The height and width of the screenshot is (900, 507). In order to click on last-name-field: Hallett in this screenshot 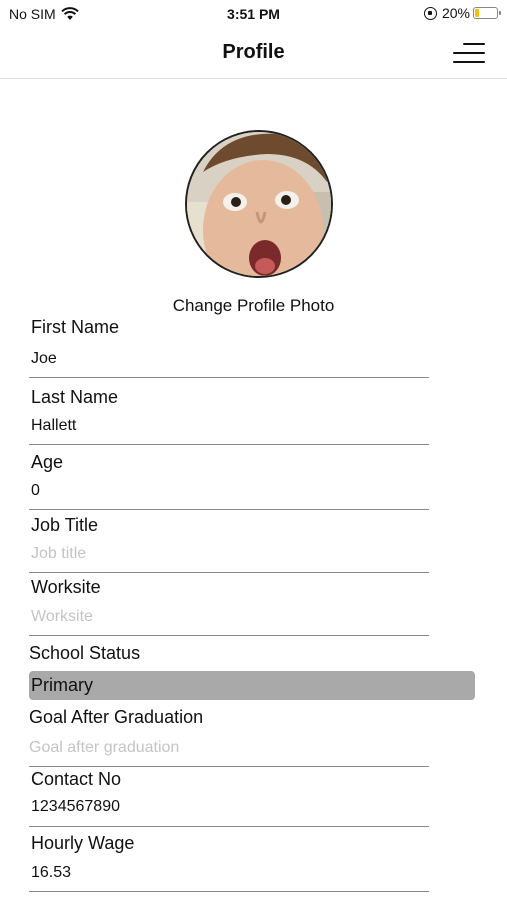, I will do `click(53, 426)`.